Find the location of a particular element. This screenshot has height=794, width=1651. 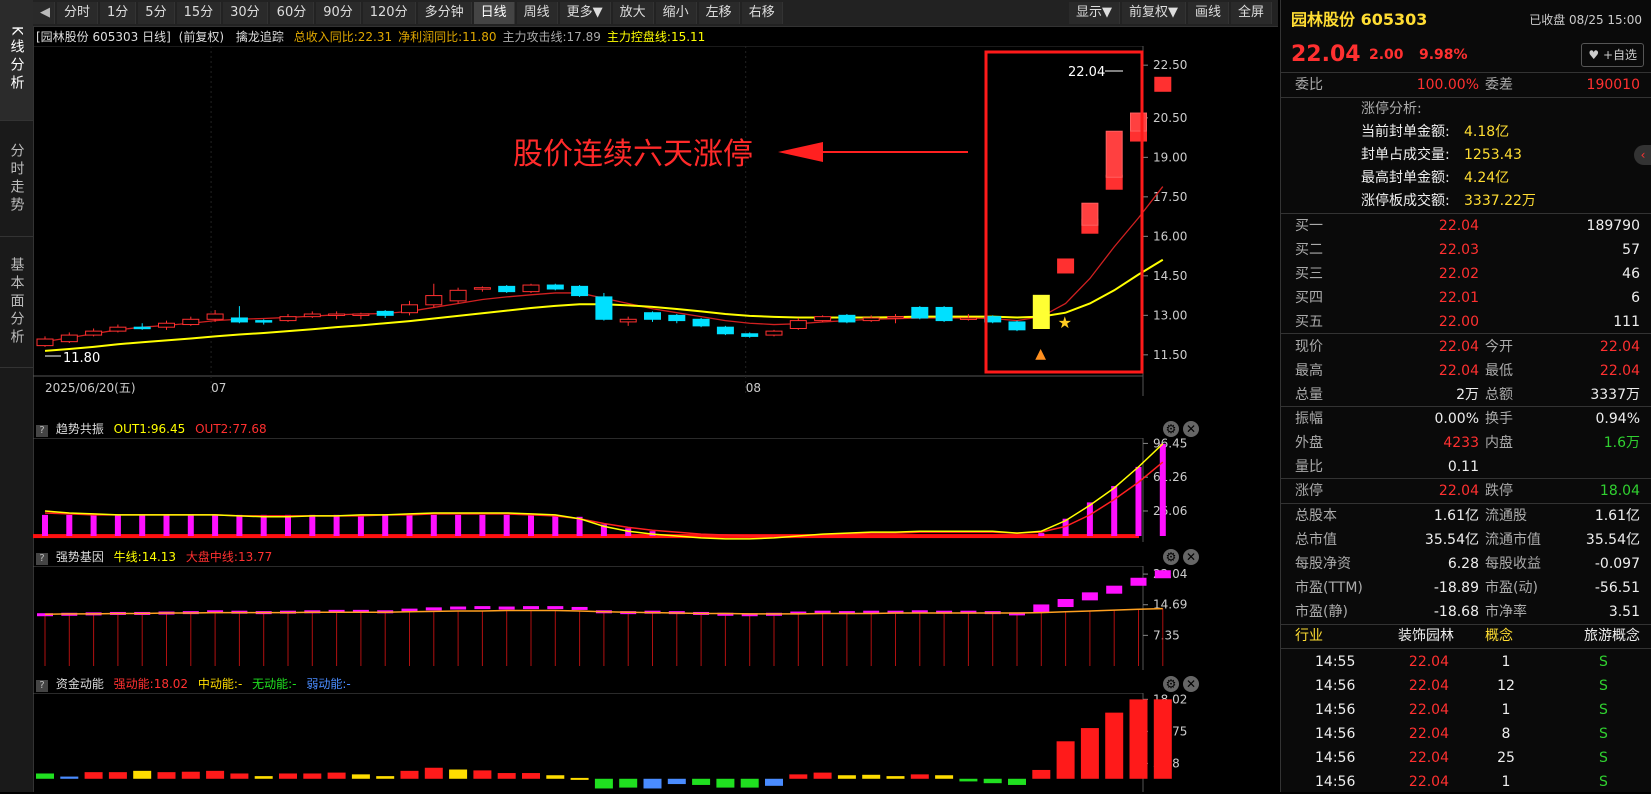

period-button: 90分 is located at coordinates (338, 13).